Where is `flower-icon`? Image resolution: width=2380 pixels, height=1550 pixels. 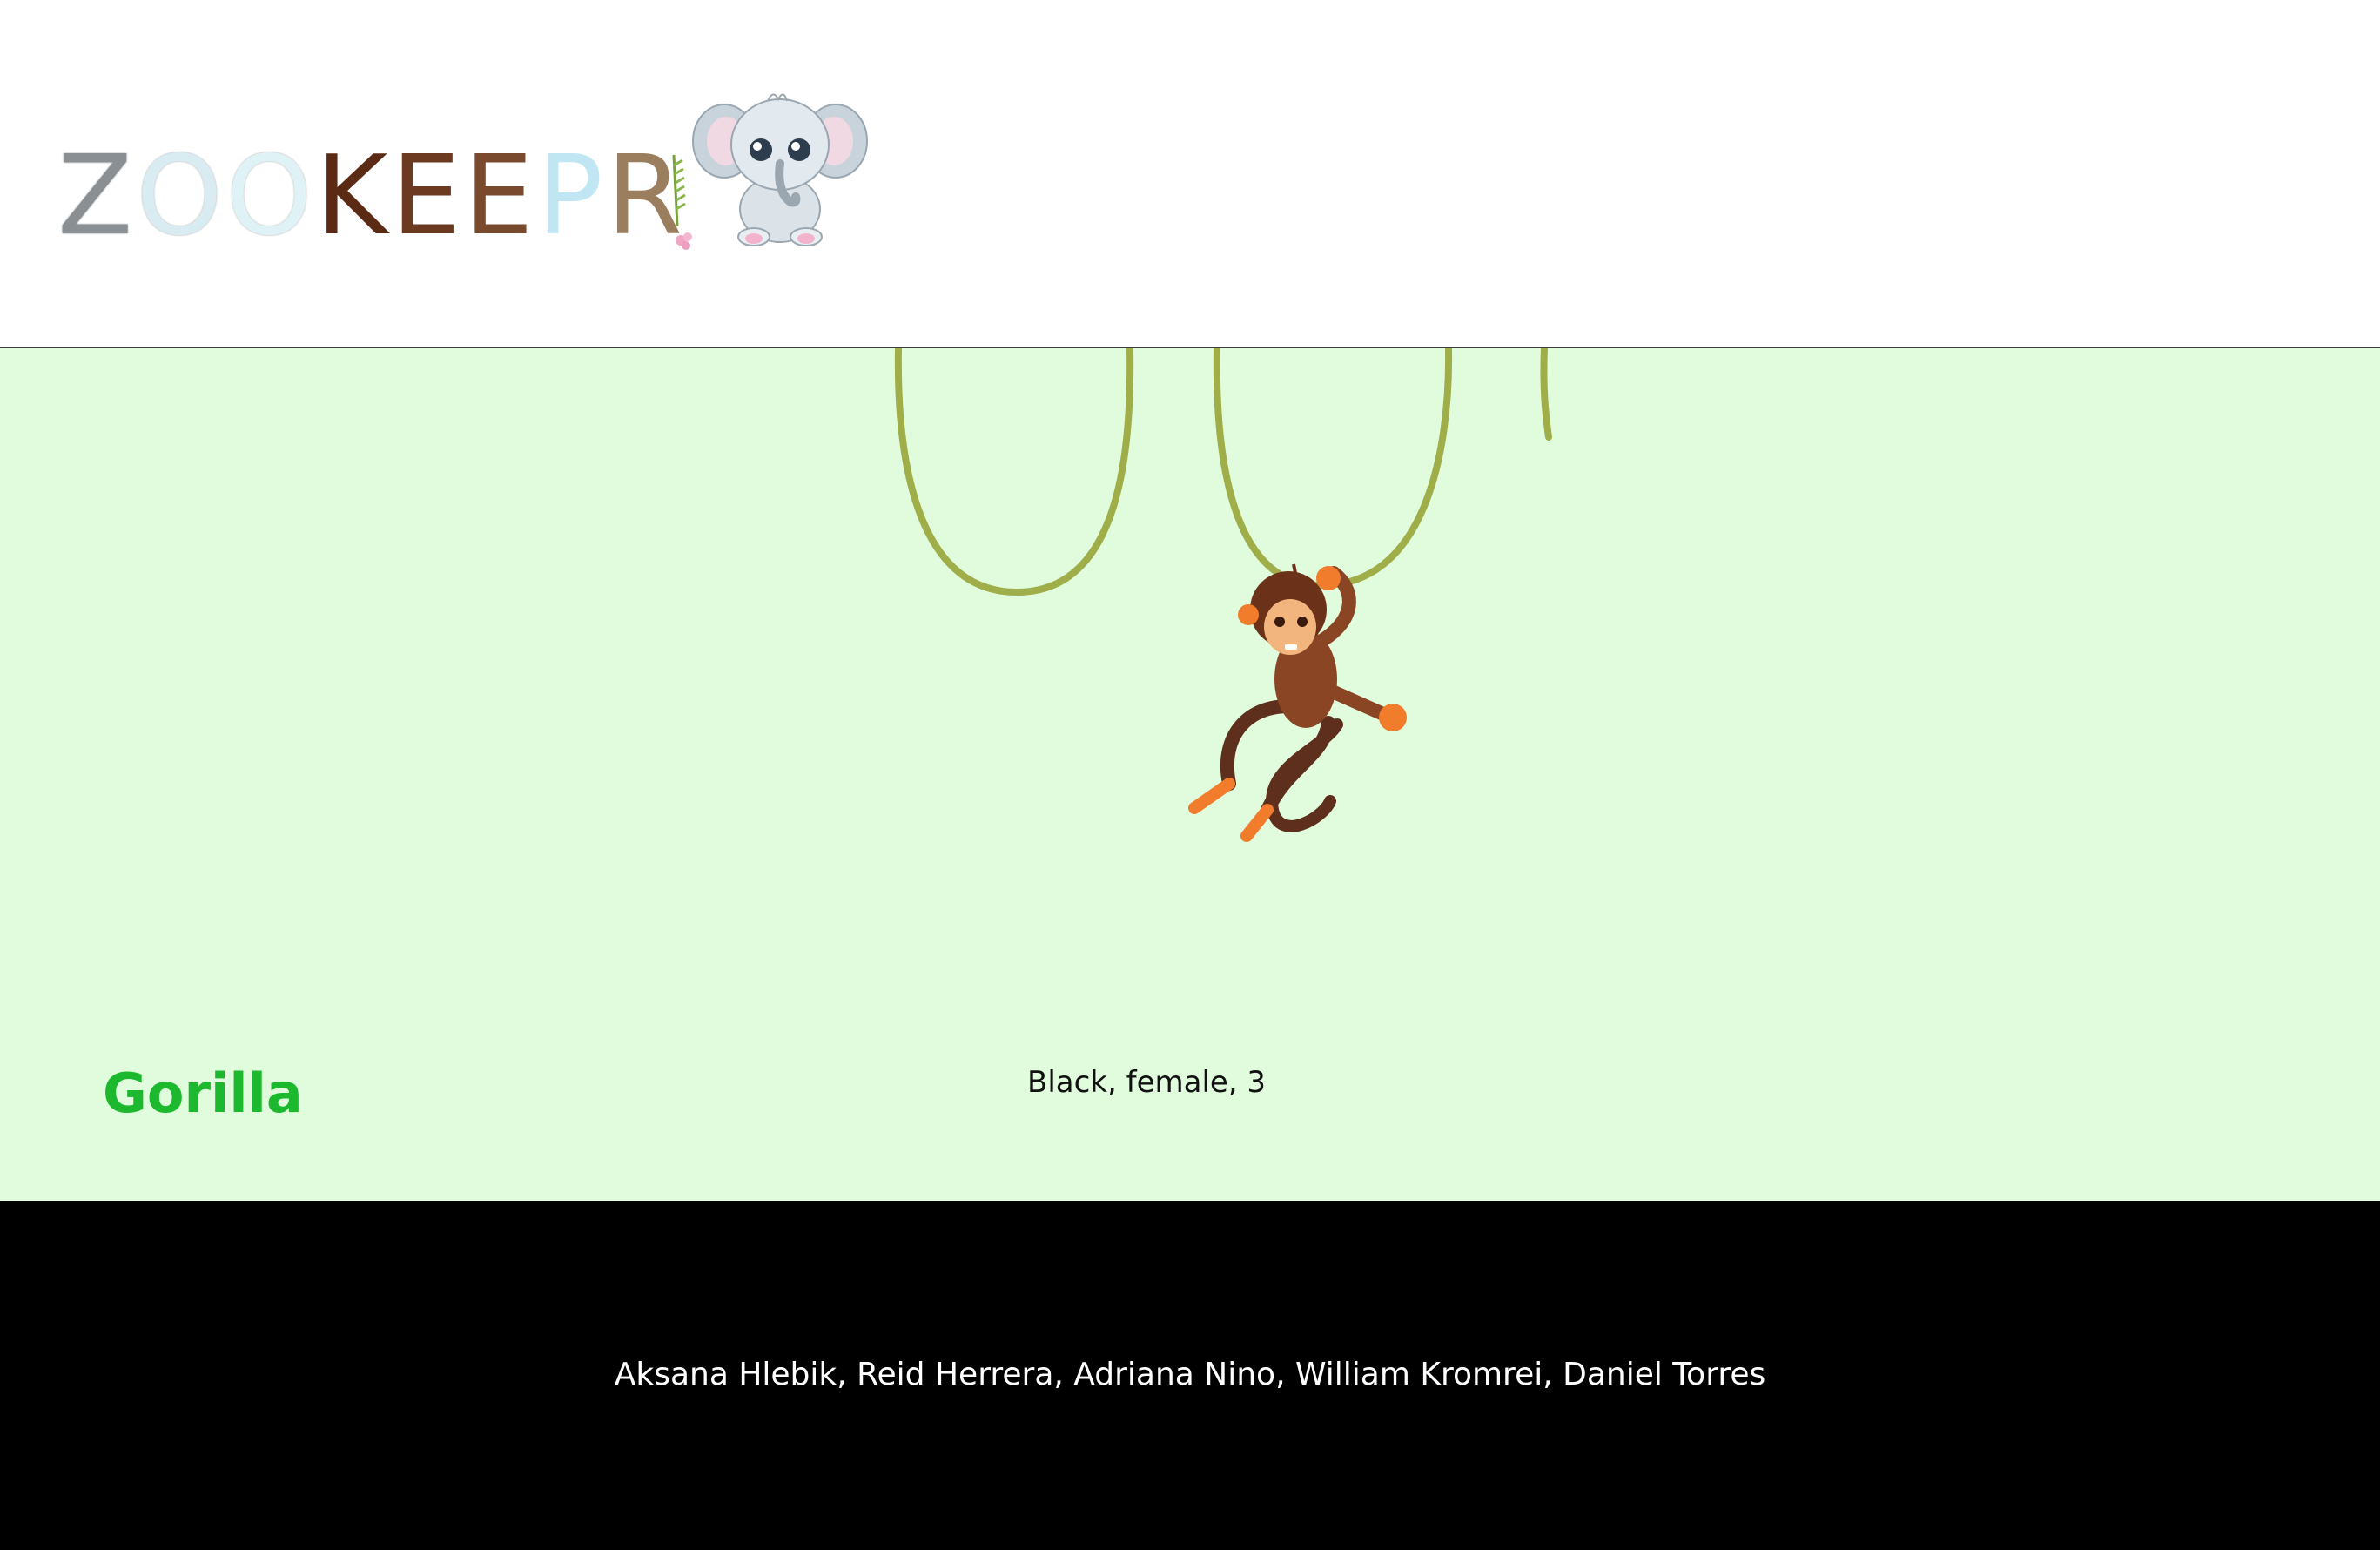 flower-icon is located at coordinates (684, 241).